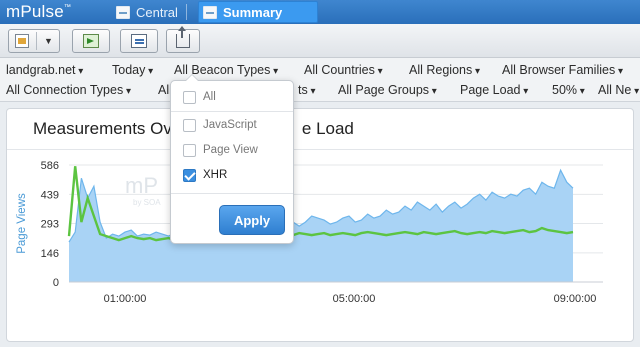  Describe the element at coordinates (189, 97) in the screenshot. I see `checkbox-all` at that location.